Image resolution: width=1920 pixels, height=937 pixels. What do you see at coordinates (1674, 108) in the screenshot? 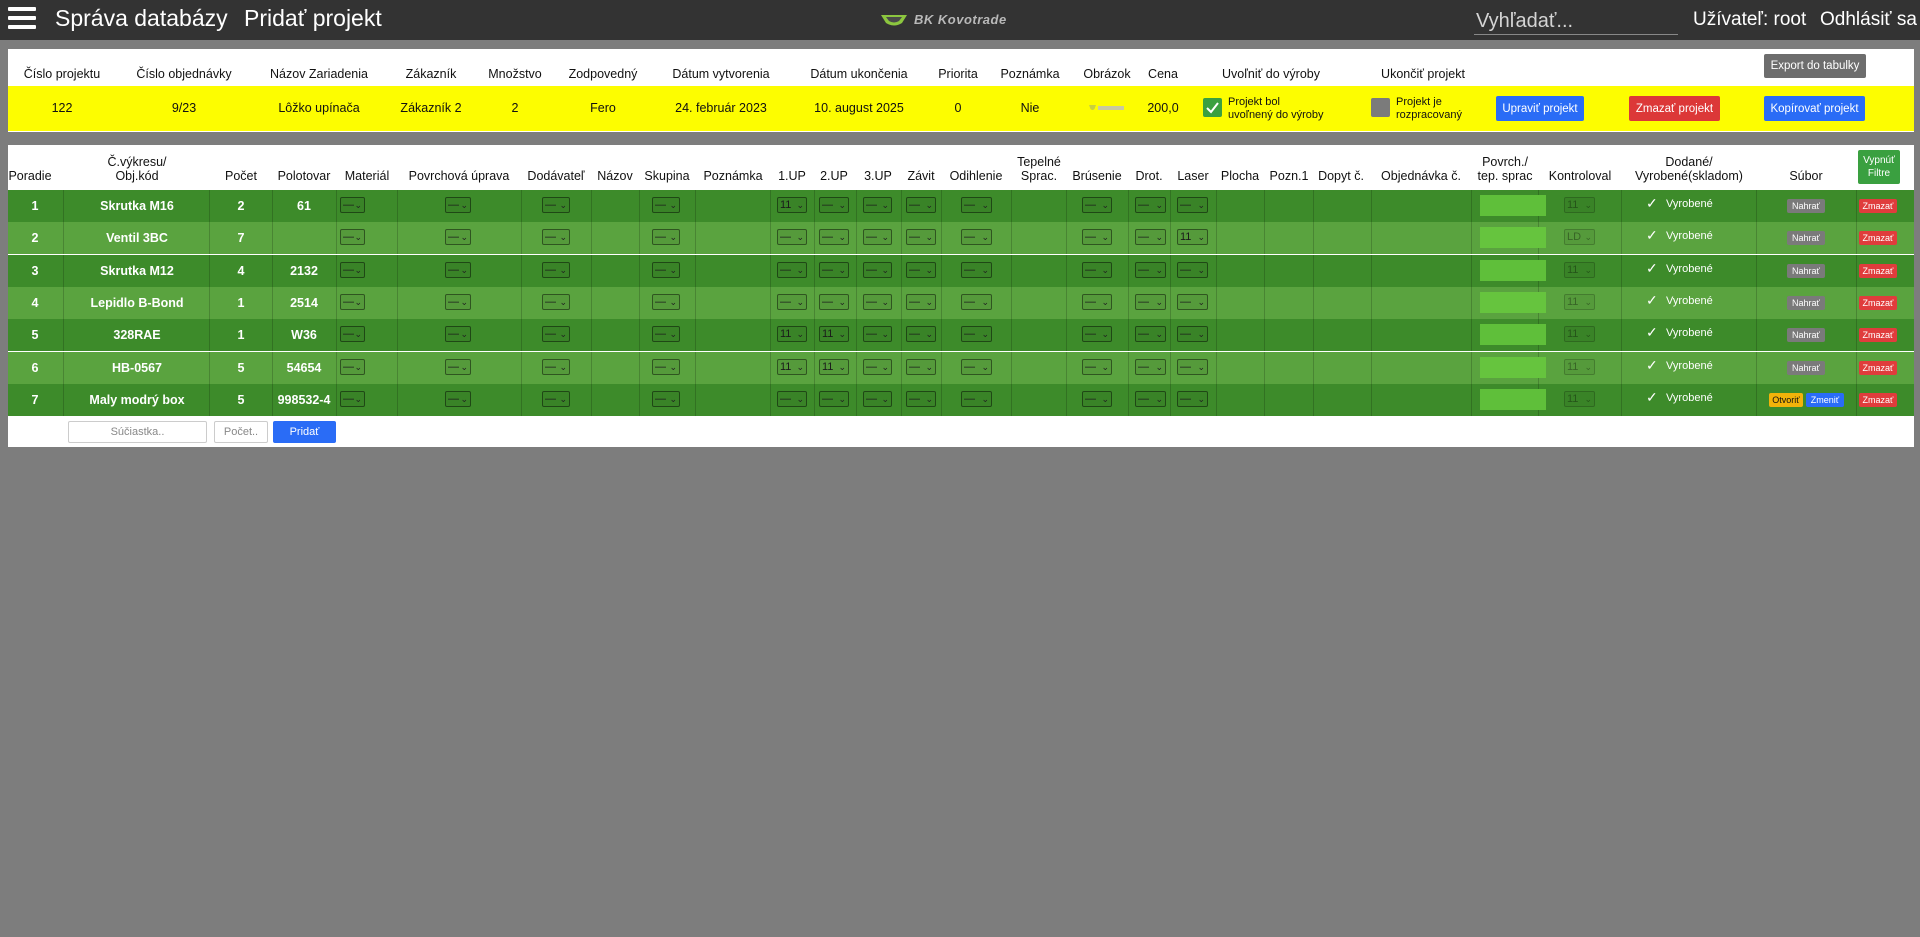
I see `delete-project-button: Zmazať projekt` at bounding box center [1674, 108].